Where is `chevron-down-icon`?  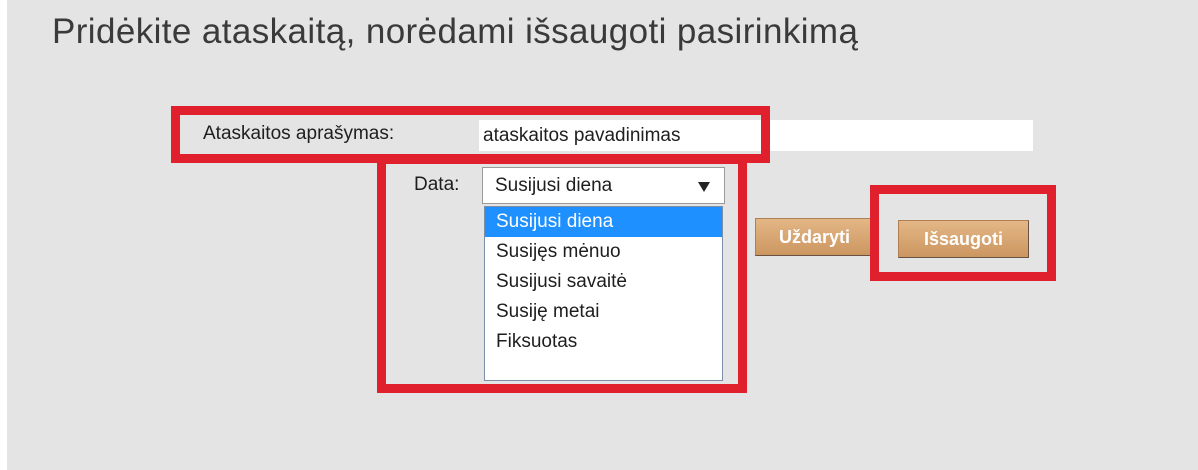
chevron-down-icon is located at coordinates (704, 187).